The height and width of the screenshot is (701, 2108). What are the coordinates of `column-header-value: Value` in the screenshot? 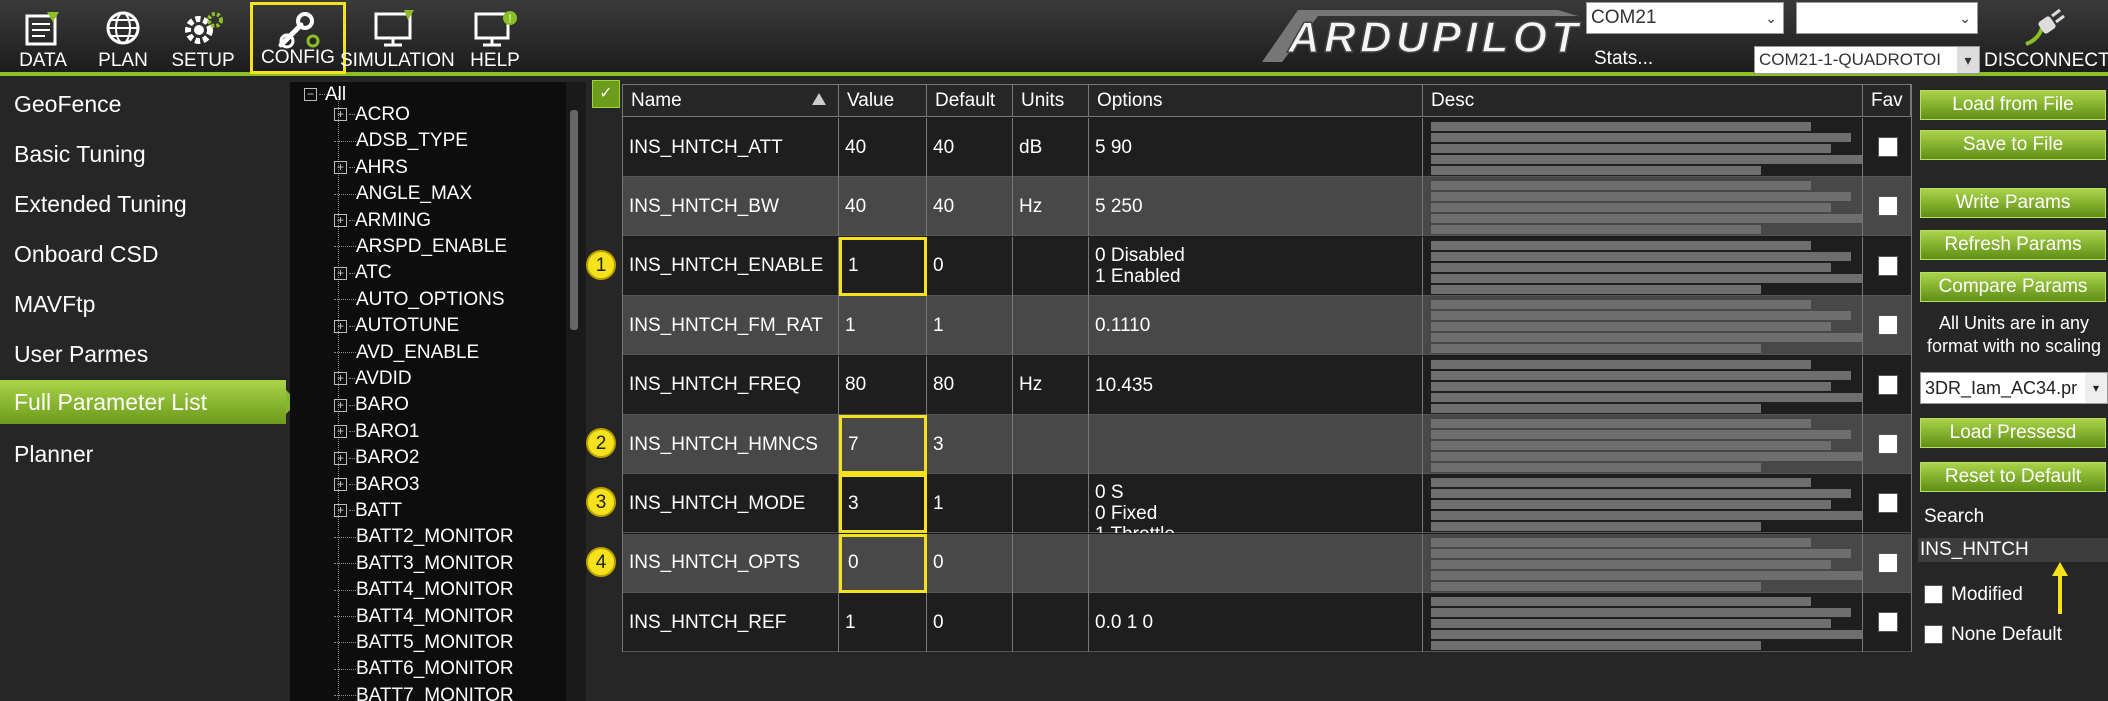 It's located at (883, 101).